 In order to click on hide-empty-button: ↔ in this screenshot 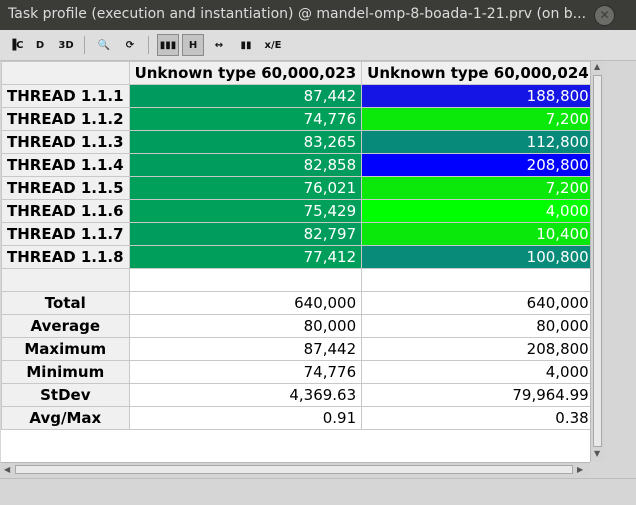, I will do `click(219, 45)`.